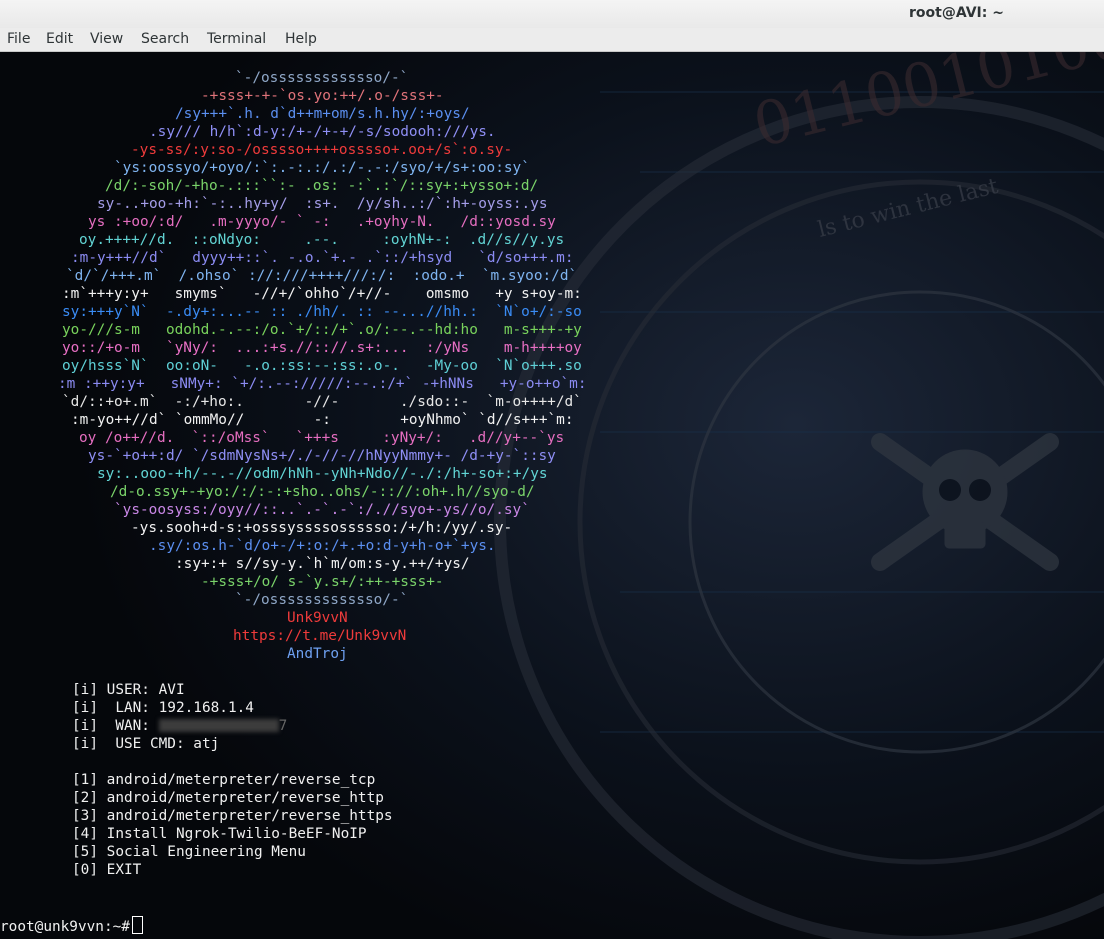 The width and height of the screenshot is (1104, 939). I want to click on menu-terminal: Terminal, so click(236, 39).